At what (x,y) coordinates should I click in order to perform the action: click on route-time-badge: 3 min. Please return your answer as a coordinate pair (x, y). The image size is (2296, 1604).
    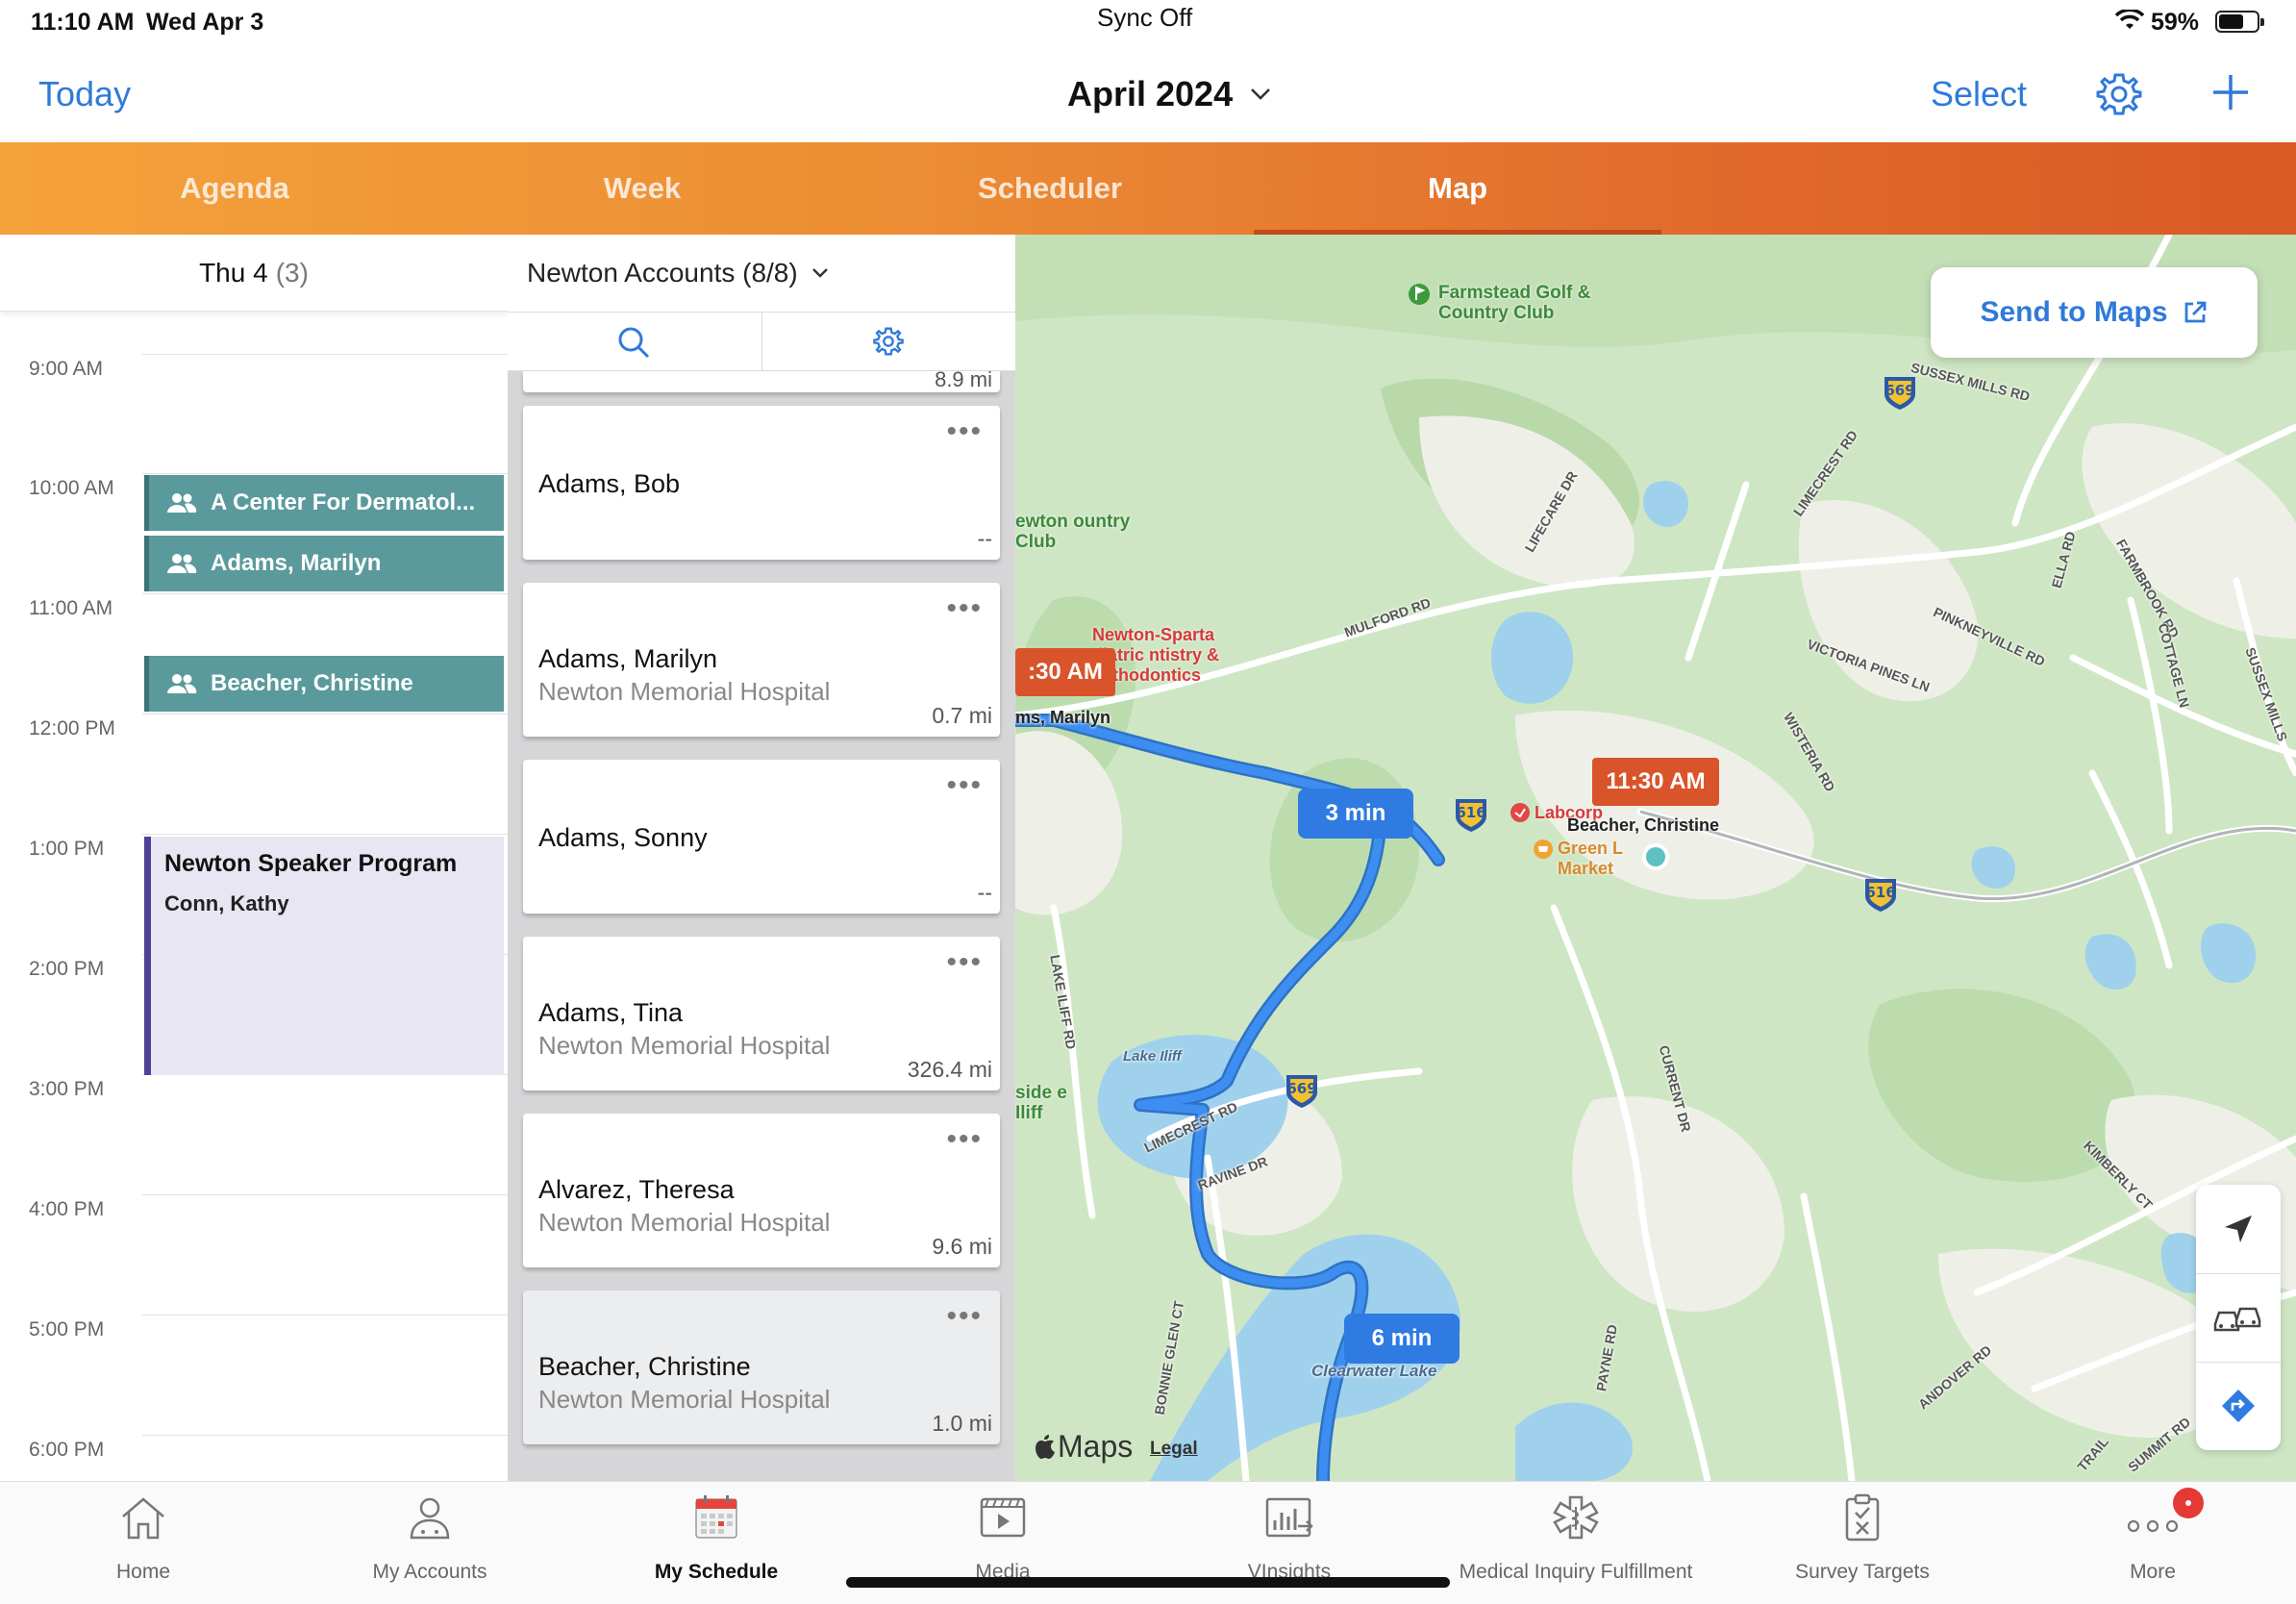
    Looking at the image, I should click on (1355, 814).